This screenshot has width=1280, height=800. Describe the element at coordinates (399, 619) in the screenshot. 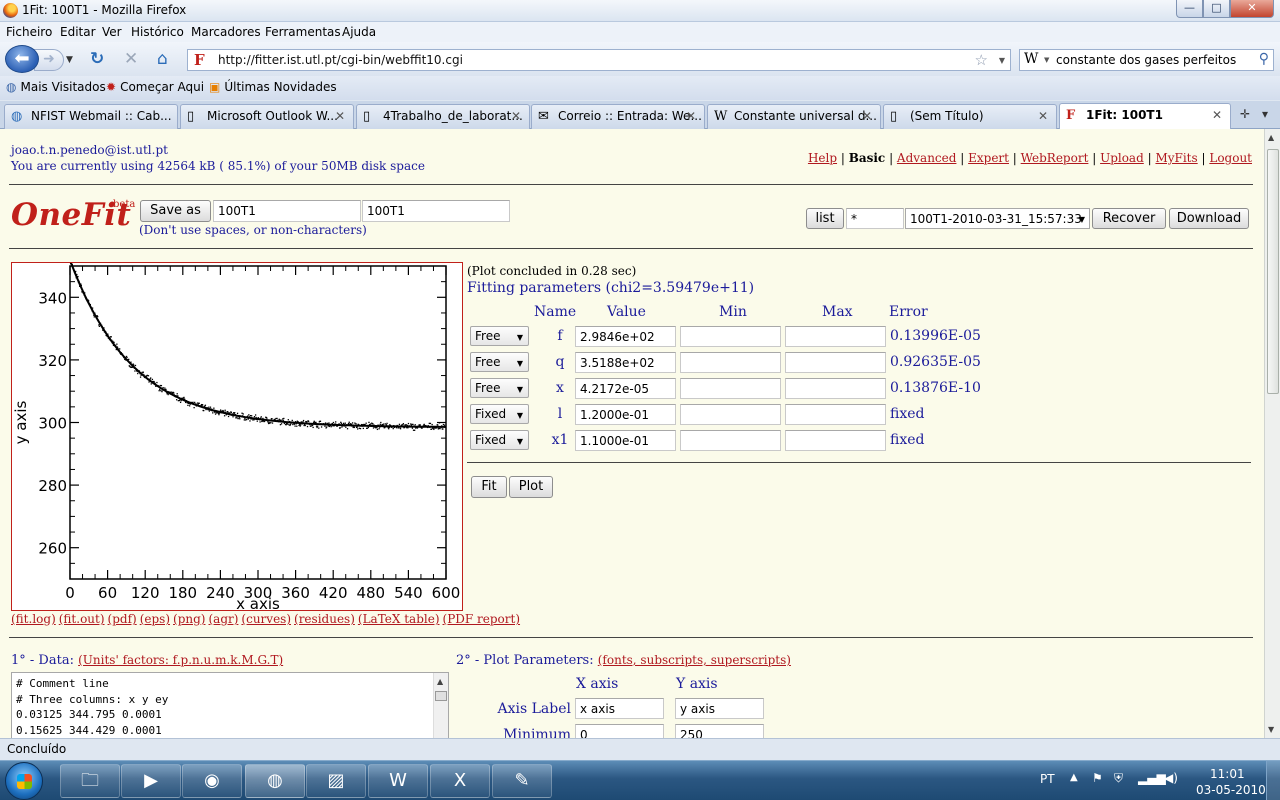

I see `latex-table-link: (LaTeX table)` at that location.